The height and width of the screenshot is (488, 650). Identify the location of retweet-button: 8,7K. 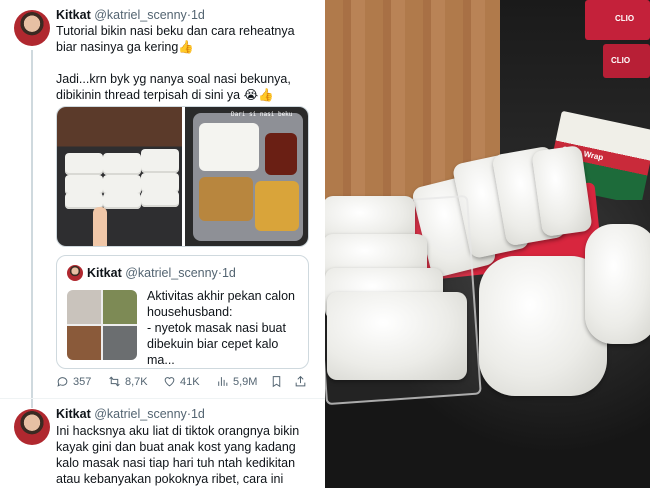
(128, 381).